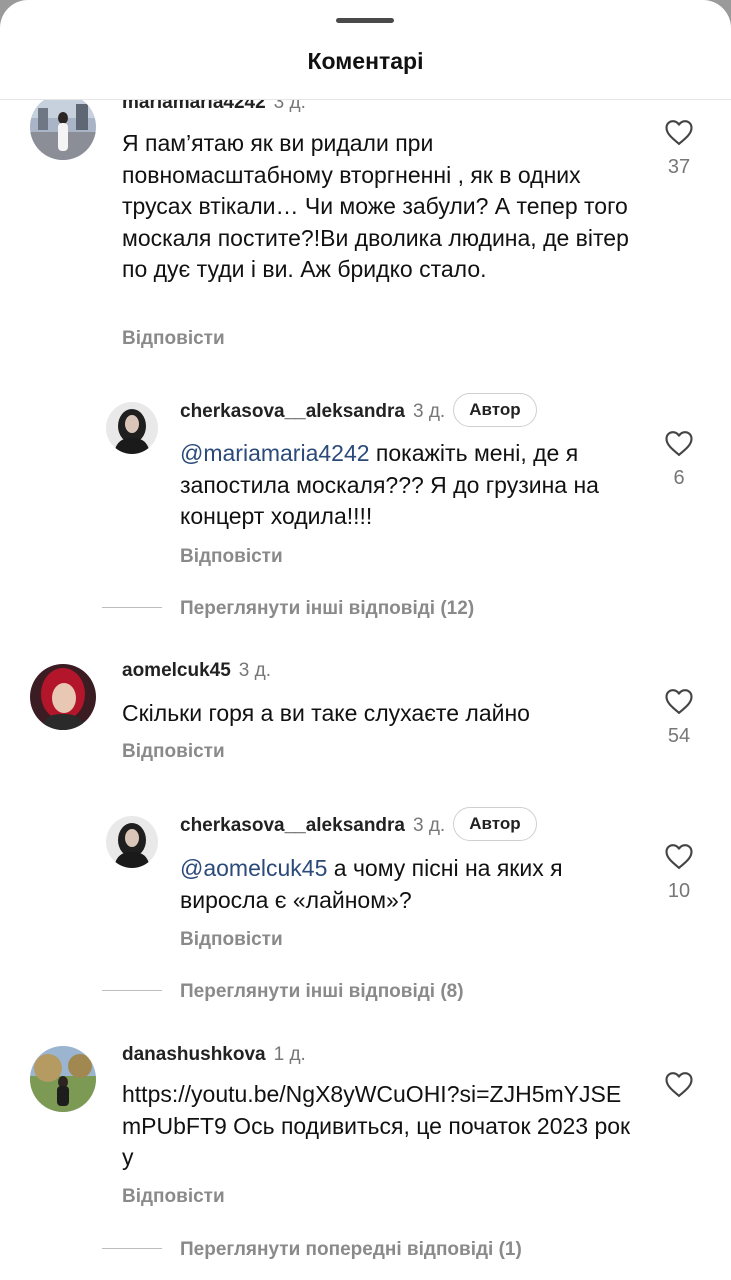 The image size is (731, 1280). Describe the element at coordinates (327, 609) in the screenshot. I see `view-more-replies-button: Переглянути інші відповіді (12)` at that location.